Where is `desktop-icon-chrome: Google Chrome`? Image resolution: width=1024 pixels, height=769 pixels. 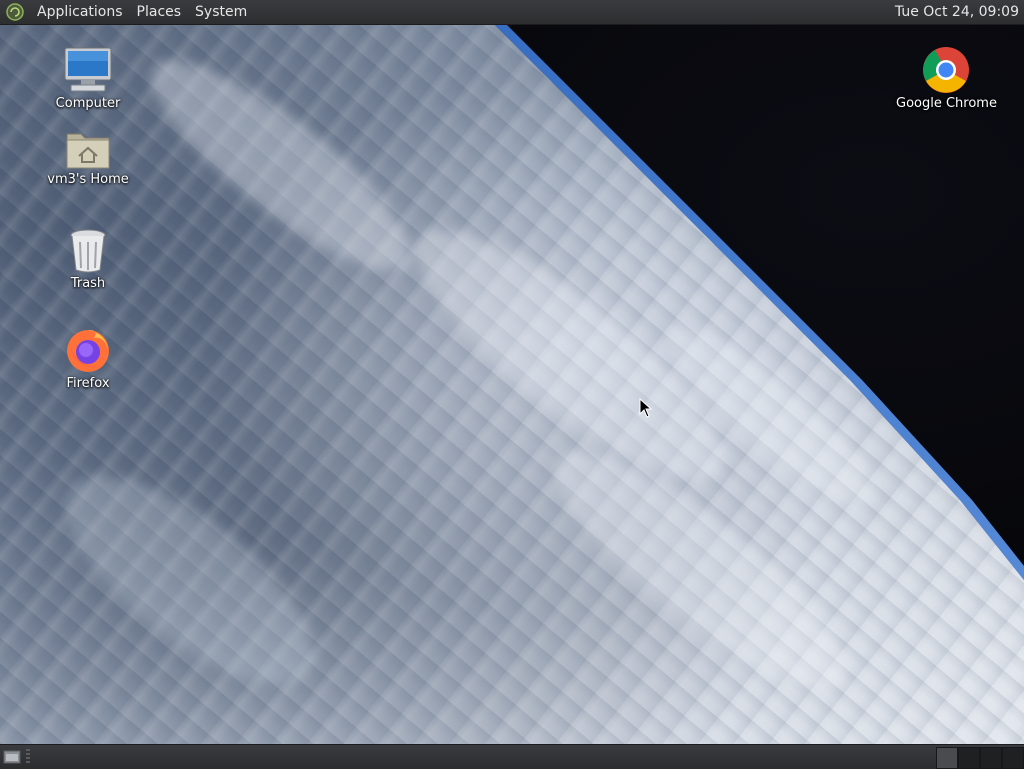 desktop-icon-chrome: Google Chrome is located at coordinates (946, 78).